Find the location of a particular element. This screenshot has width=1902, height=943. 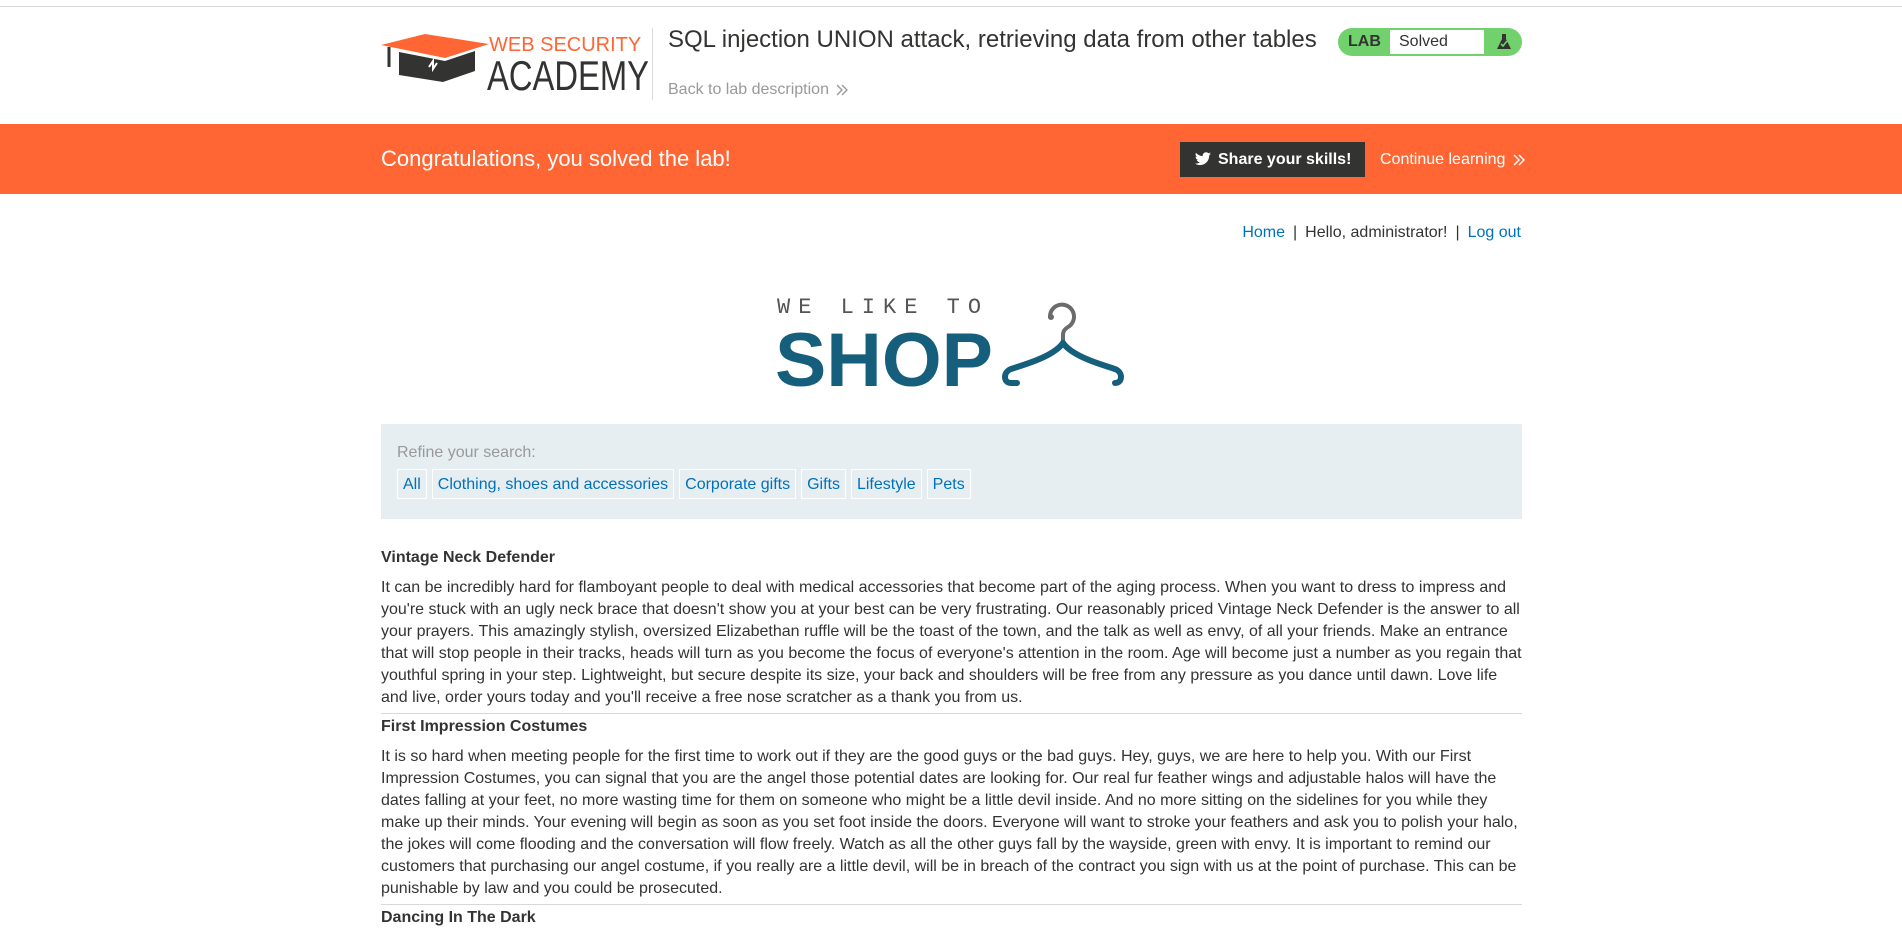

account-nav: Home | Hello, administrator! | Log out is located at coordinates (1381, 233).